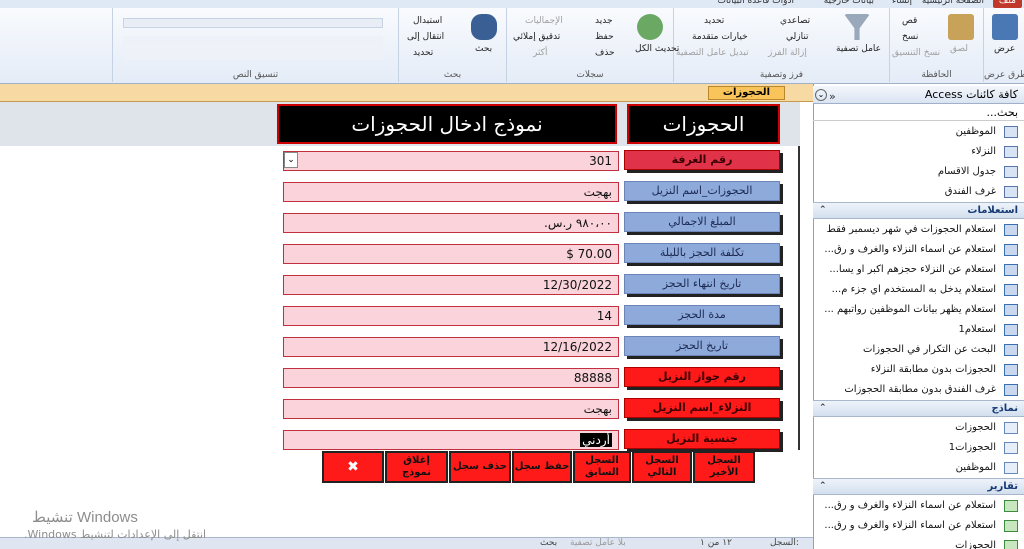 The height and width of the screenshot is (549, 1024). What do you see at coordinates (716, 543) in the screenshot?
I see `record-position: ١٢ من ١` at bounding box center [716, 543].